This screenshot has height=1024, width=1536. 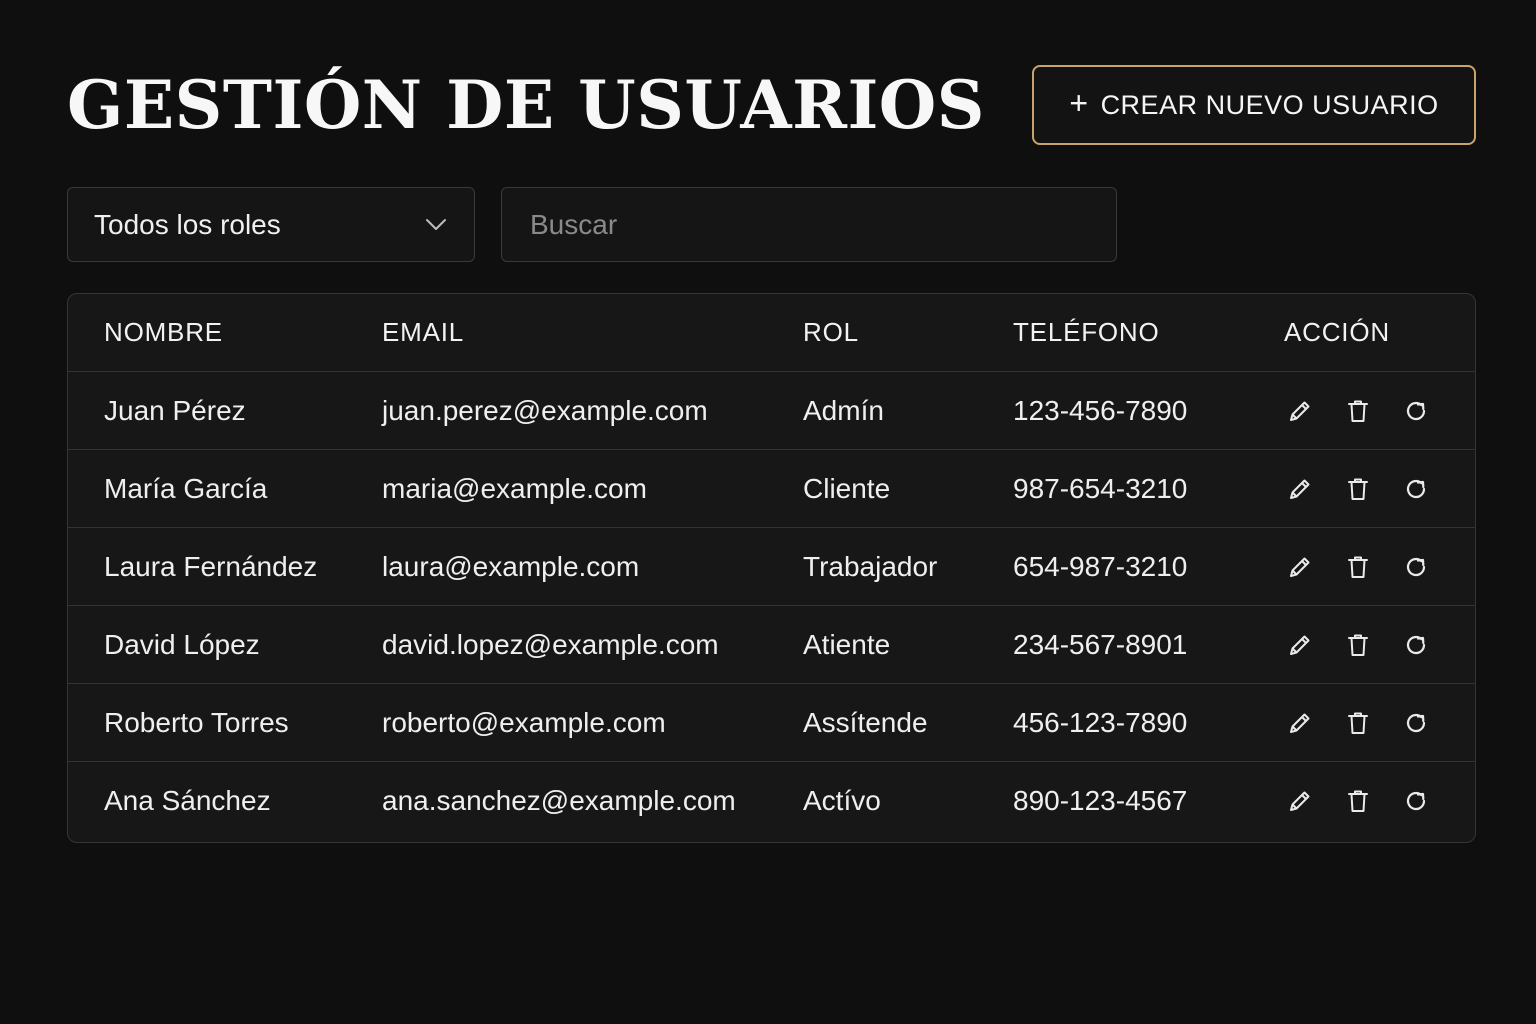 I want to click on user-phone: 456-123-7890, so click(x=1100, y=722).